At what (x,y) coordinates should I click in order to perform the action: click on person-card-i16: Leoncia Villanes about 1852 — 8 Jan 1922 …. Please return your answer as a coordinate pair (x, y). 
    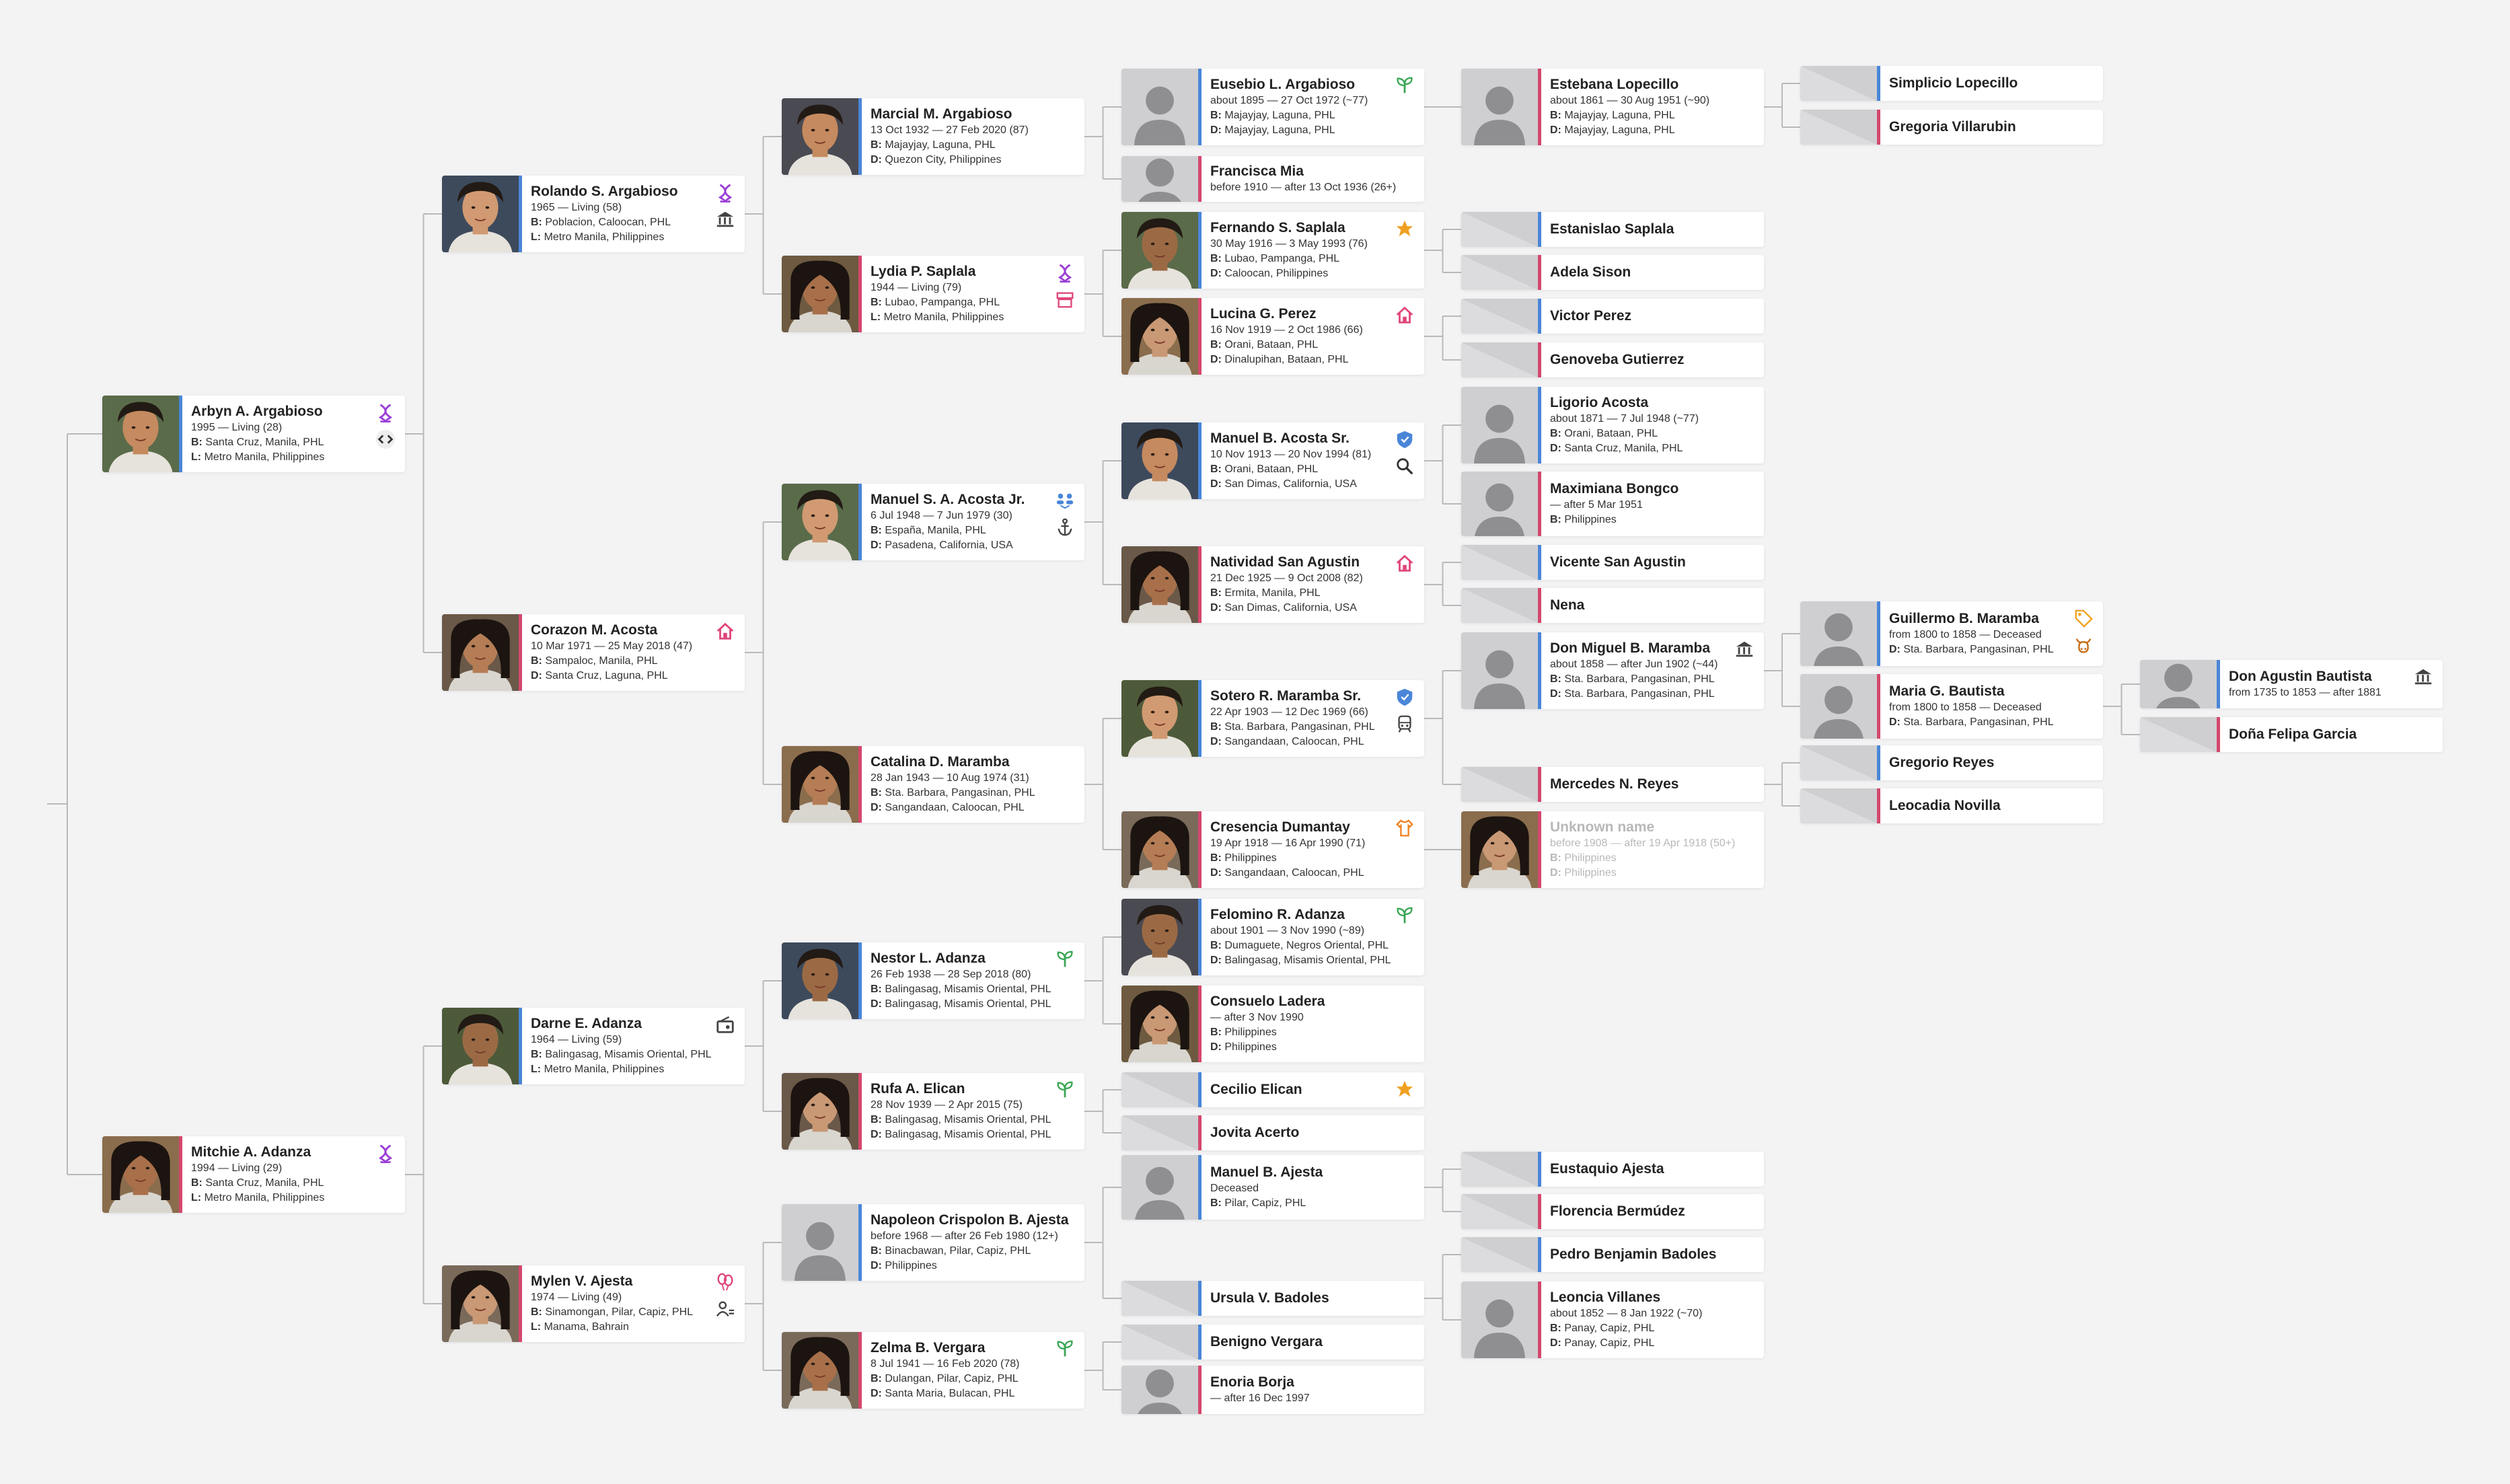
    Looking at the image, I should click on (1612, 1320).